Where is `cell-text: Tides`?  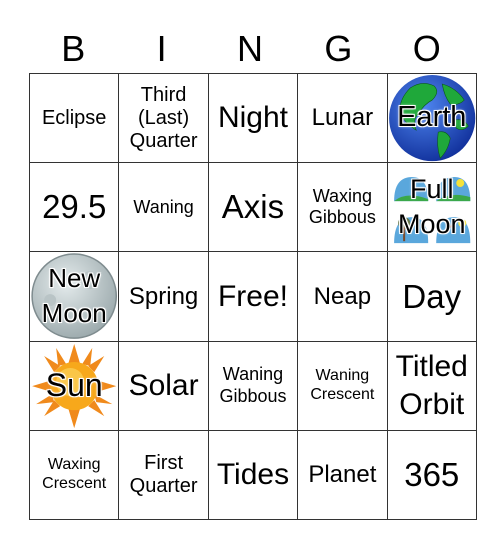
cell-text: Tides is located at coordinates (253, 475).